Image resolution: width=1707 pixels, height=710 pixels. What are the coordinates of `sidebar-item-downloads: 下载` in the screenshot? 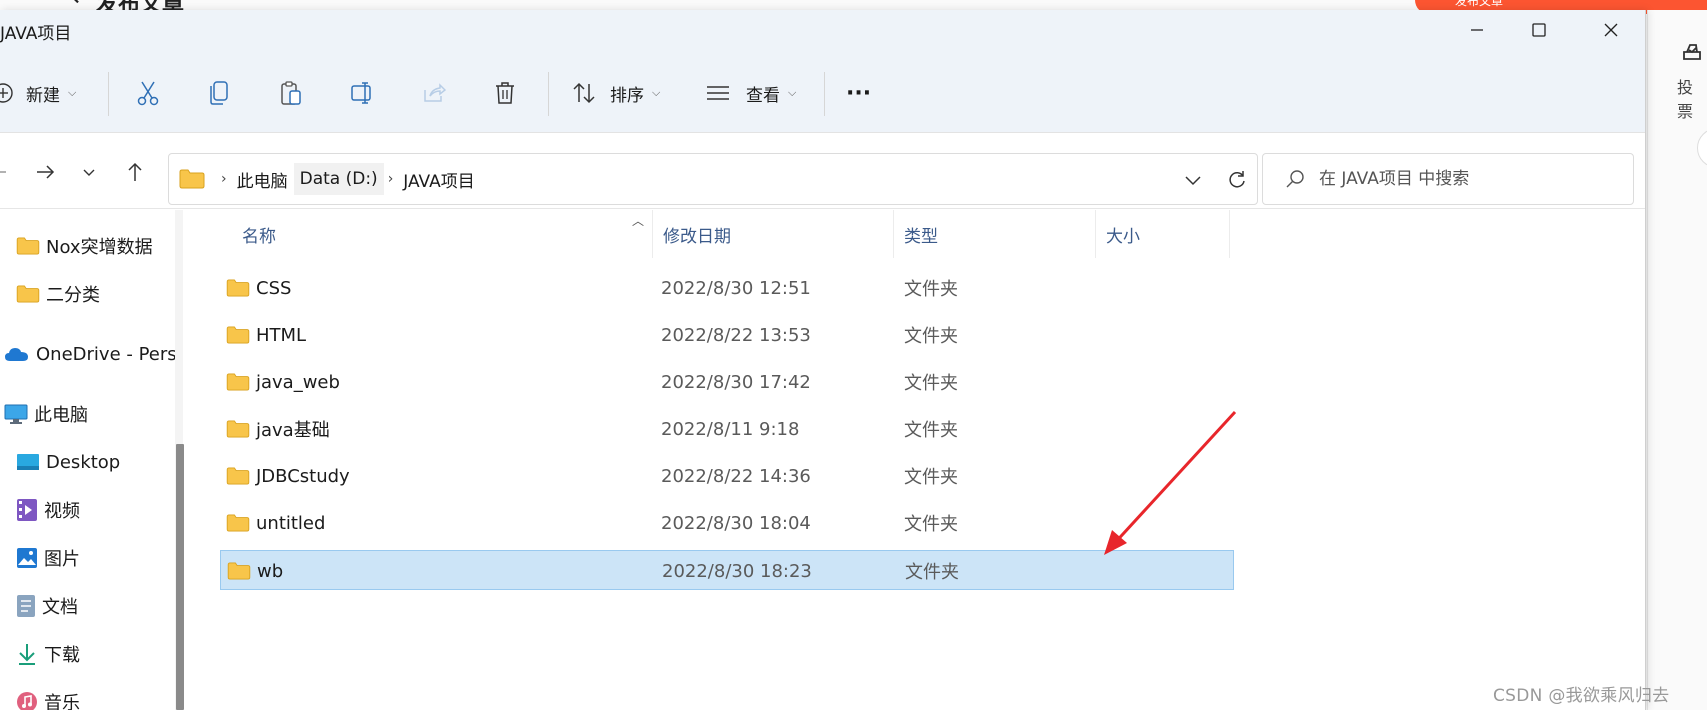 It's located at (48, 654).